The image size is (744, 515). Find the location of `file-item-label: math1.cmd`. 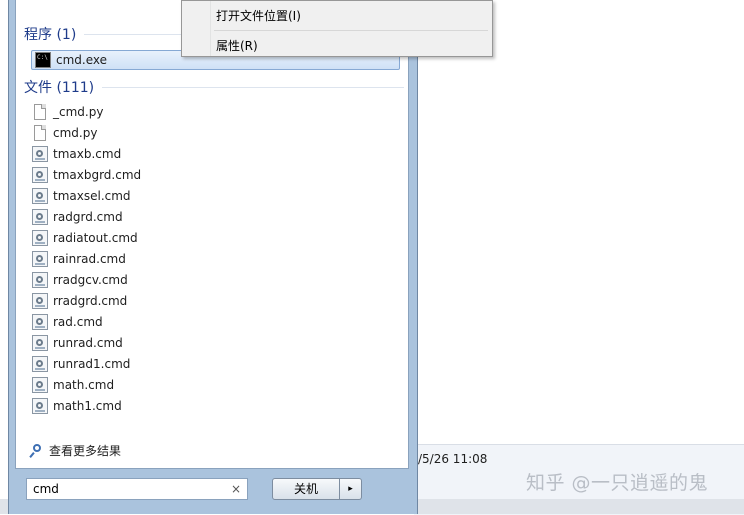

file-item-label: math1.cmd is located at coordinates (87, 406).